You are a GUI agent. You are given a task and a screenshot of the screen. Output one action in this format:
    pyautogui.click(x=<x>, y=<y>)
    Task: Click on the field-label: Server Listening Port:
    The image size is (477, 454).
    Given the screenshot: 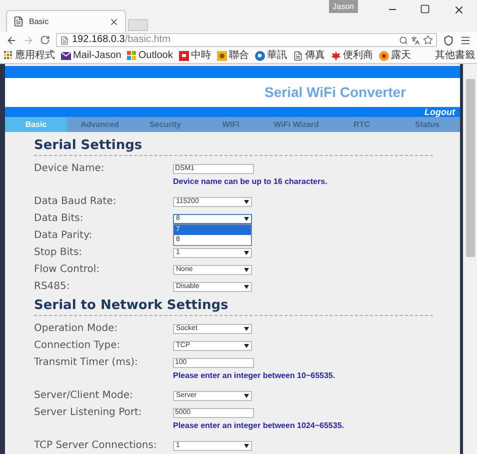 What is the action you would take?
    pyautogui.click(x=88, y=413)
    